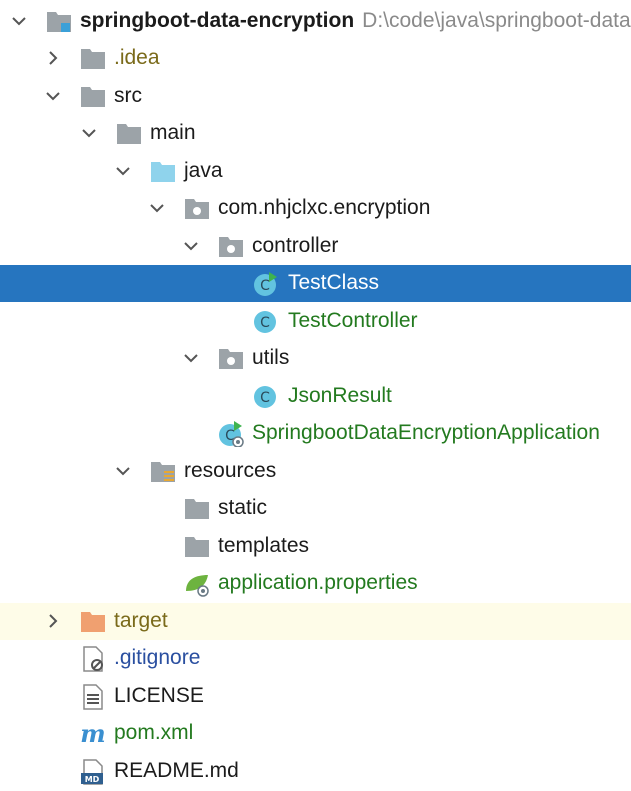  What do you see at coordinates (231, 434) in the screenshot?
I see `spring-boot-application-icon: C` at bounding box center [231, 434].